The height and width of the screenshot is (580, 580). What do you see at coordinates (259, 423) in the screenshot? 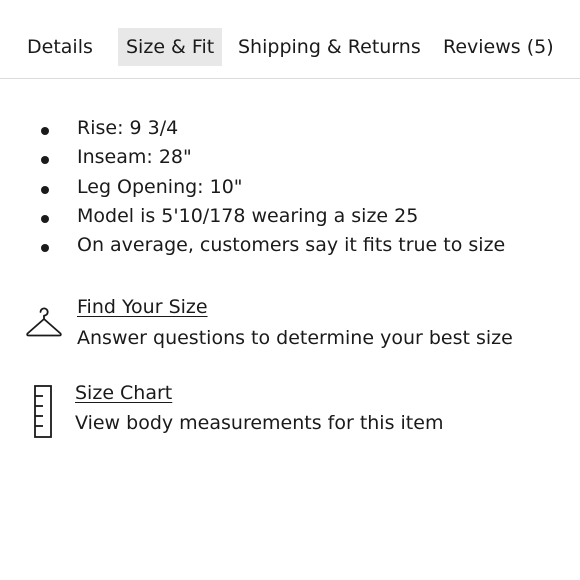
I see `size-chart-description: View body measurements for this item` at bounding box center [259, 423].